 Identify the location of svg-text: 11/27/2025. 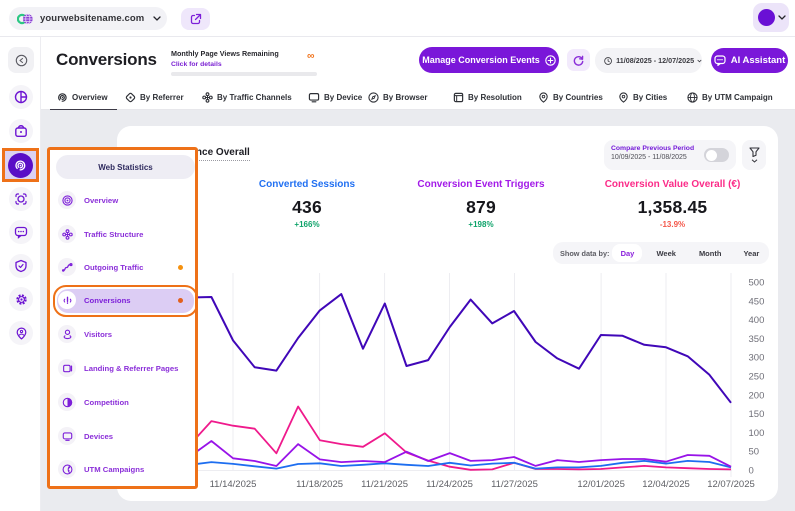
(514, 484).